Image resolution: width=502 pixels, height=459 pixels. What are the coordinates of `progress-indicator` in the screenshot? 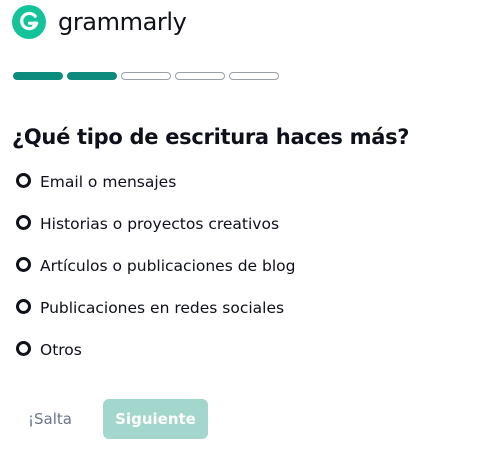 It's located at (146, 76).